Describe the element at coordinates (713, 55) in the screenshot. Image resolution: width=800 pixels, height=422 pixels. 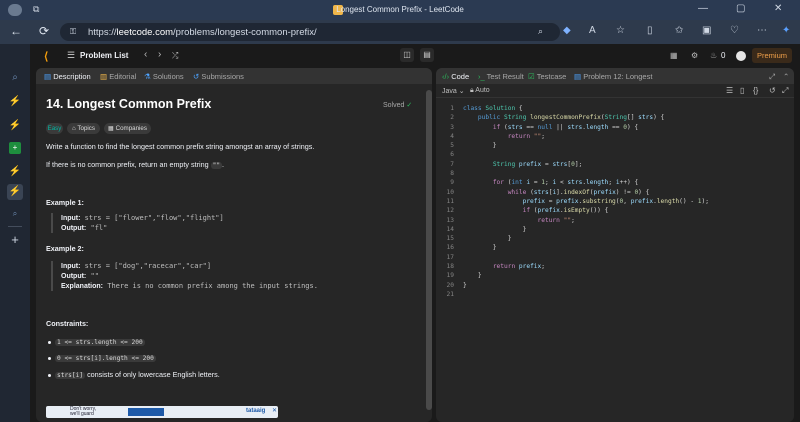
I see `streak-icon: ♨` at that location.